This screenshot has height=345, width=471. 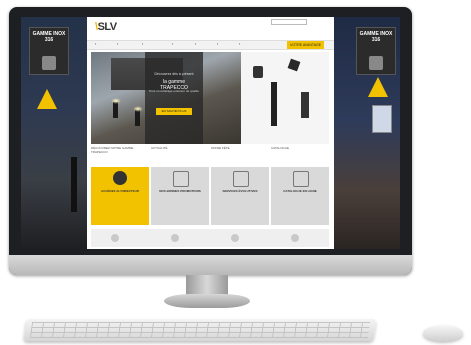 What do you see at coordinates (274, 104) in the screenshot?
I see `bollard-product-icon` at bounding box center [274, 104].